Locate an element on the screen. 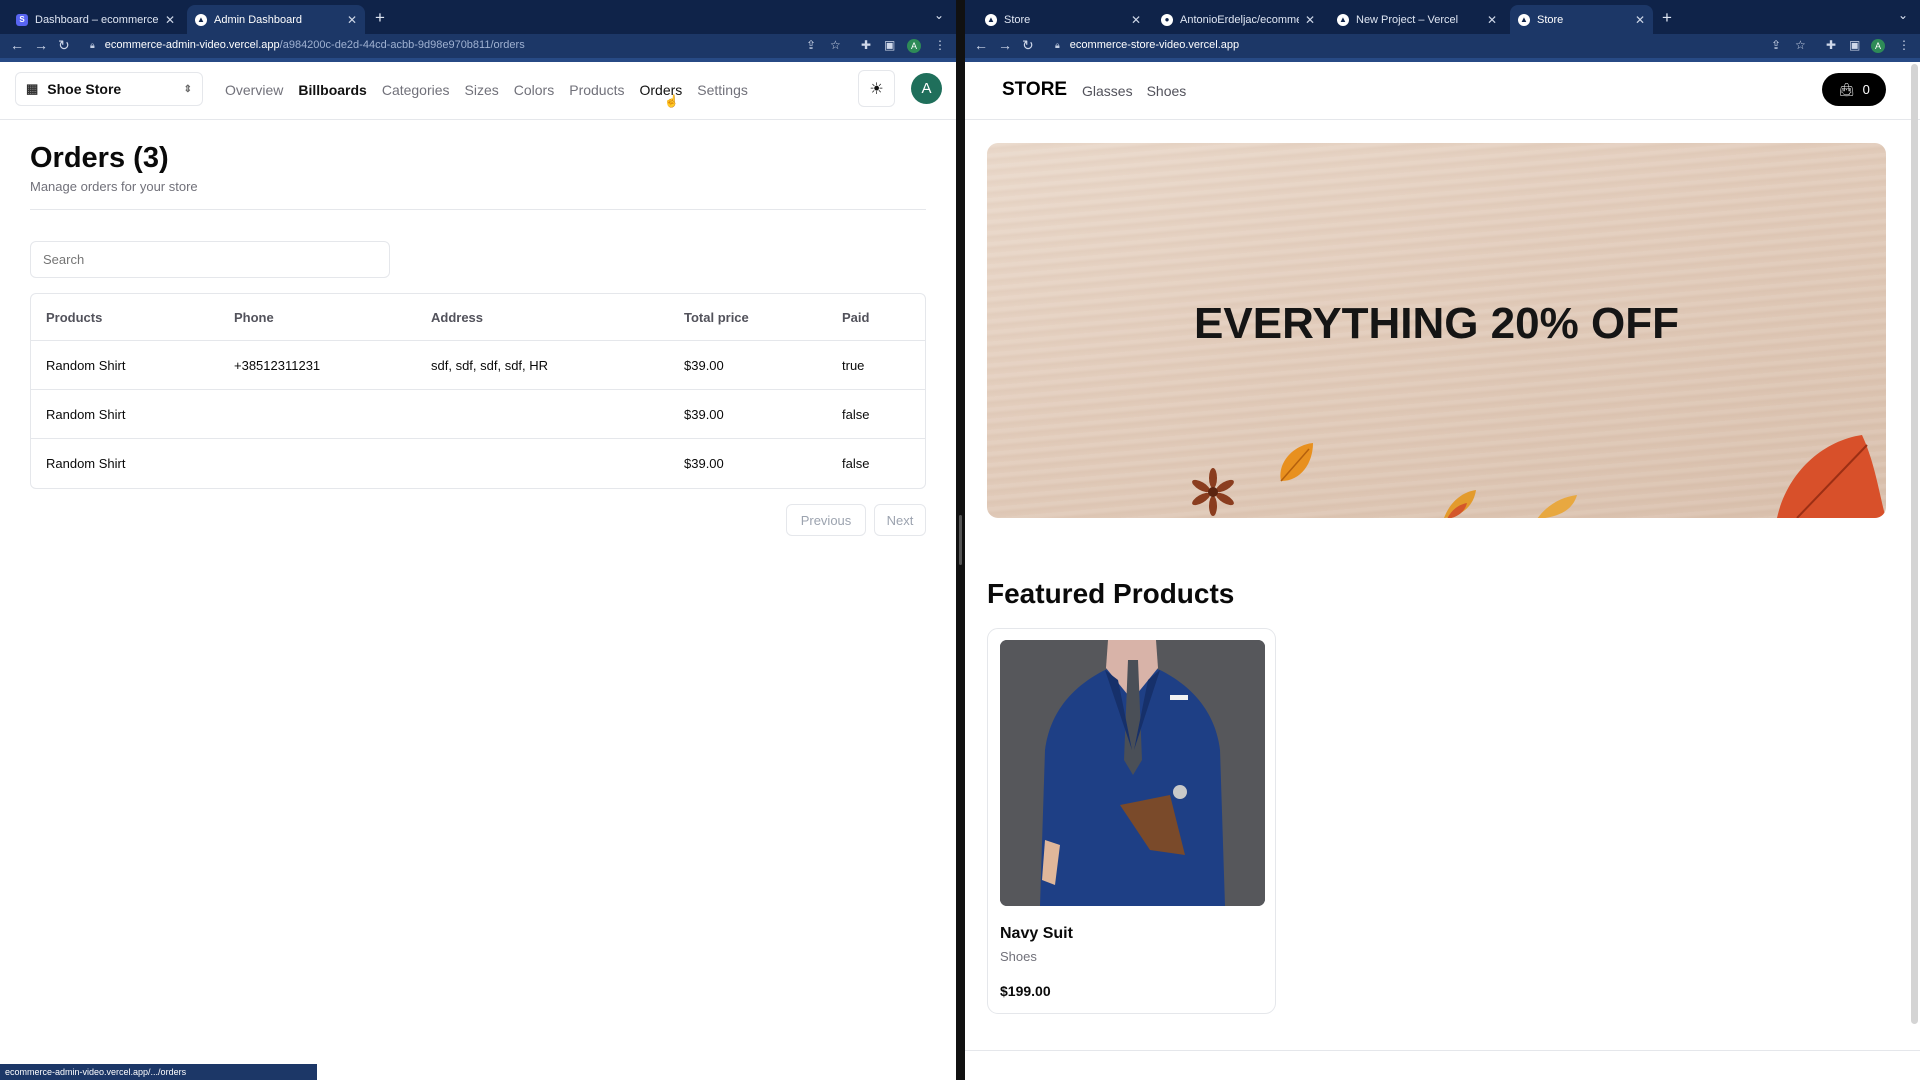 This screenshot has height=1080, width=1920. resize-handle is located at coordinates (960, 540).